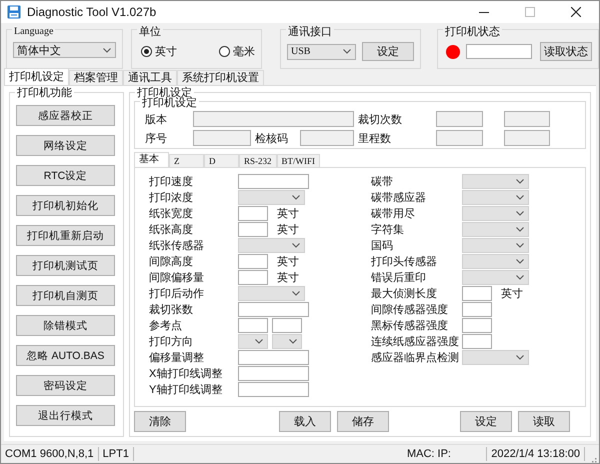 This screenshot has height=464, width=600. Describe the element at coordinates (65, 295) in the screenshot. I see `function-button: 打印机自测页` at that location.